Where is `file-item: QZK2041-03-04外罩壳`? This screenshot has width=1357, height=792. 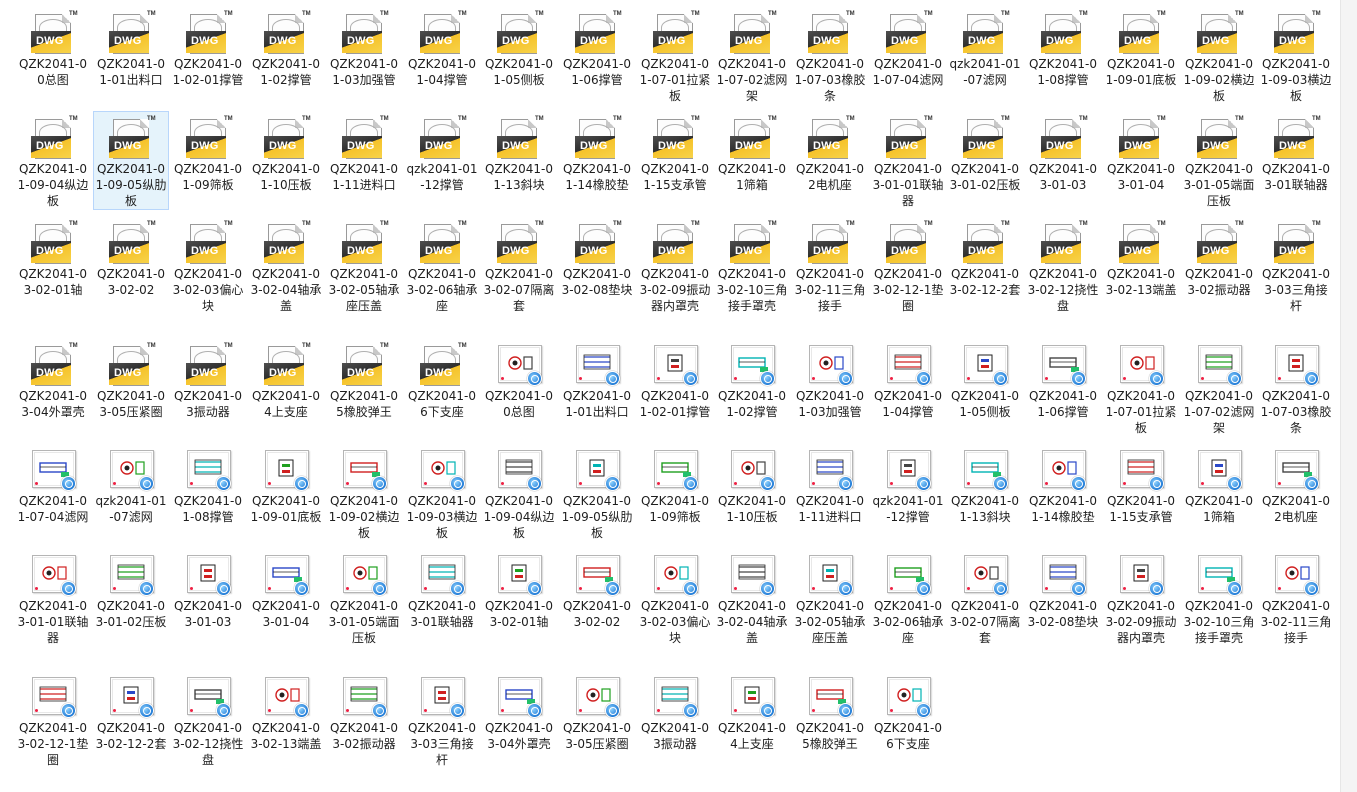 file-item: QZK2041-03-04外罩壳 is located at coordinates (519, 711).